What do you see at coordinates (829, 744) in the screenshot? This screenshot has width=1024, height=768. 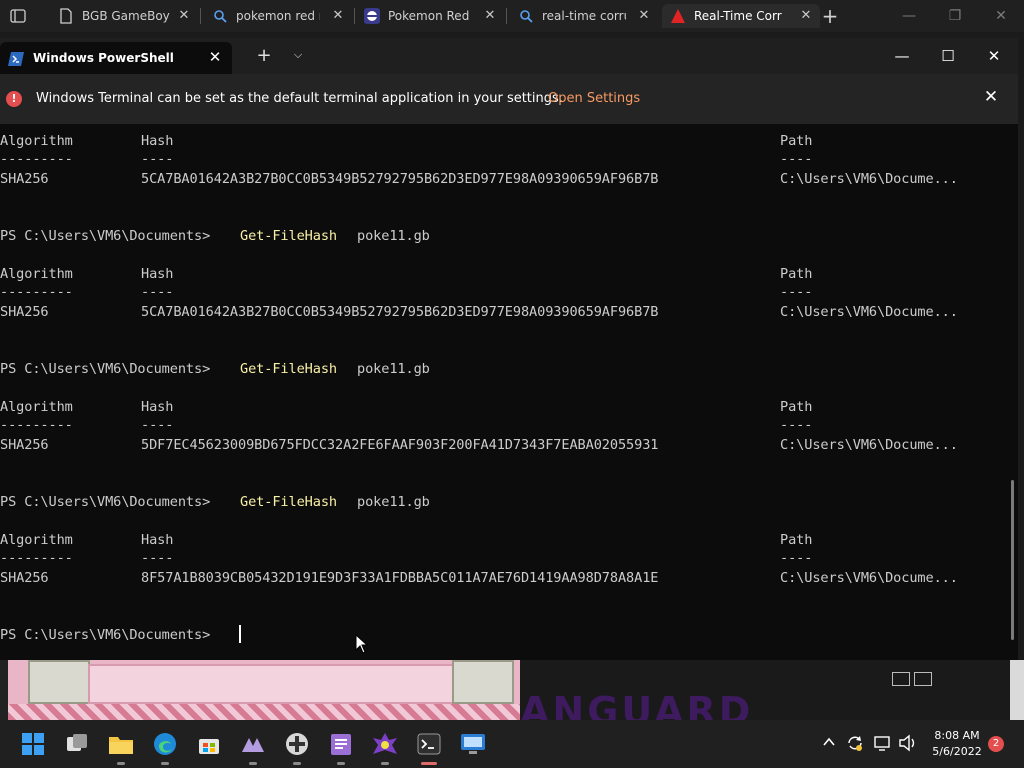 I see `tray-chevron-icon` at bounding box center [829, 744].